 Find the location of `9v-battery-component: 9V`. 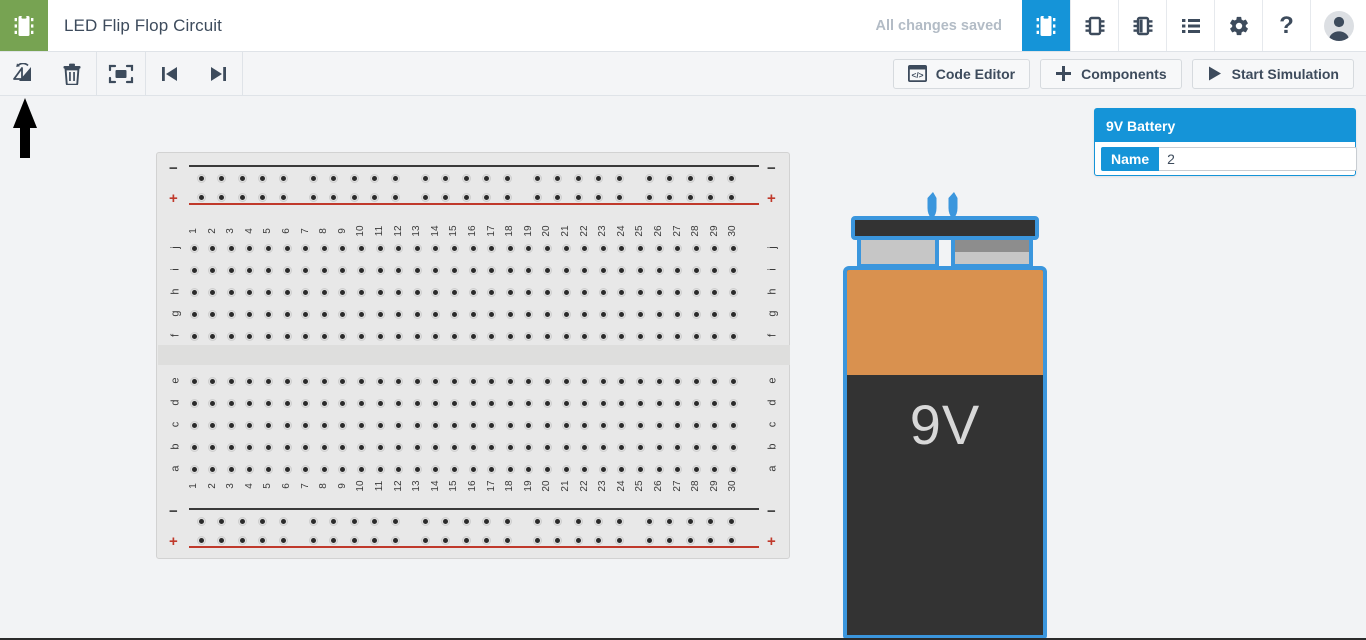

9v-battery-component: 9V is located at coordinates (945, 415).